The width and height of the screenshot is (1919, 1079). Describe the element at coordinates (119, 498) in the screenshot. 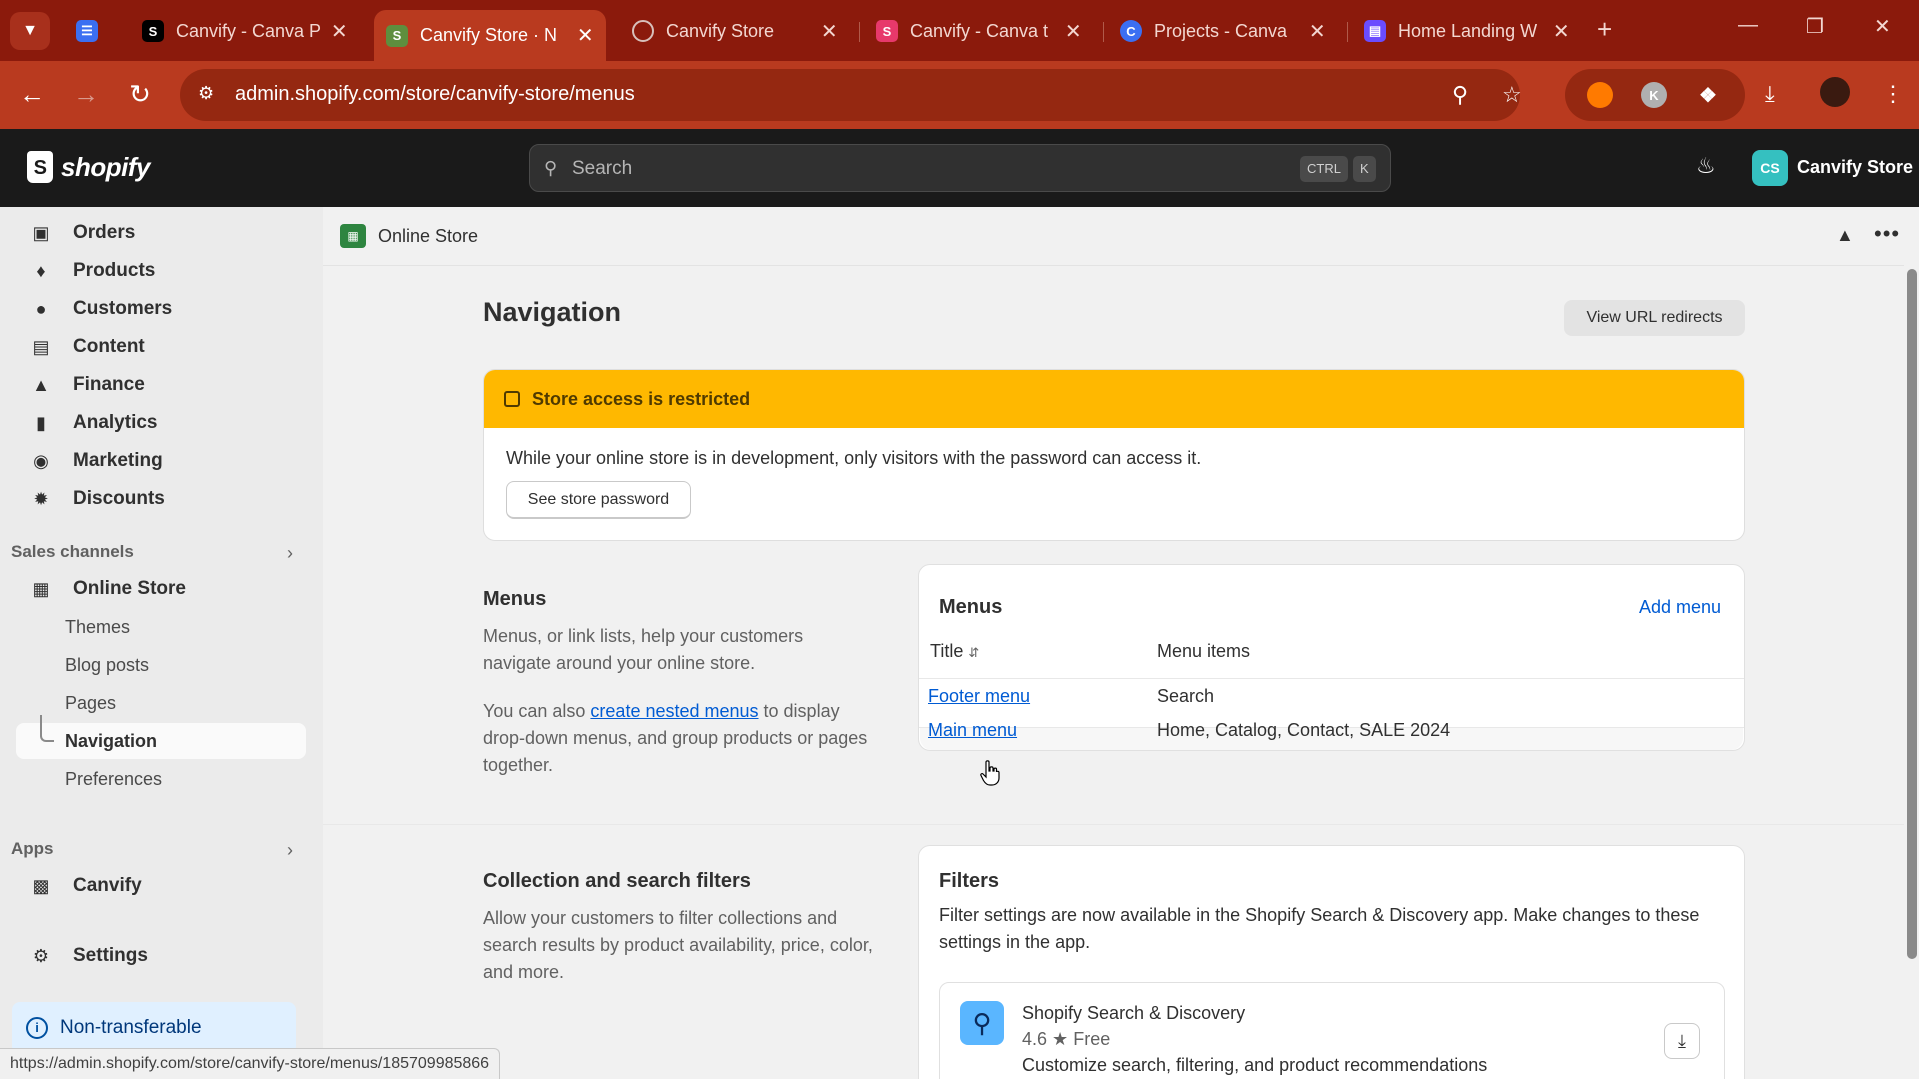

I see `sidebar-item-label: Discounts` at that location.